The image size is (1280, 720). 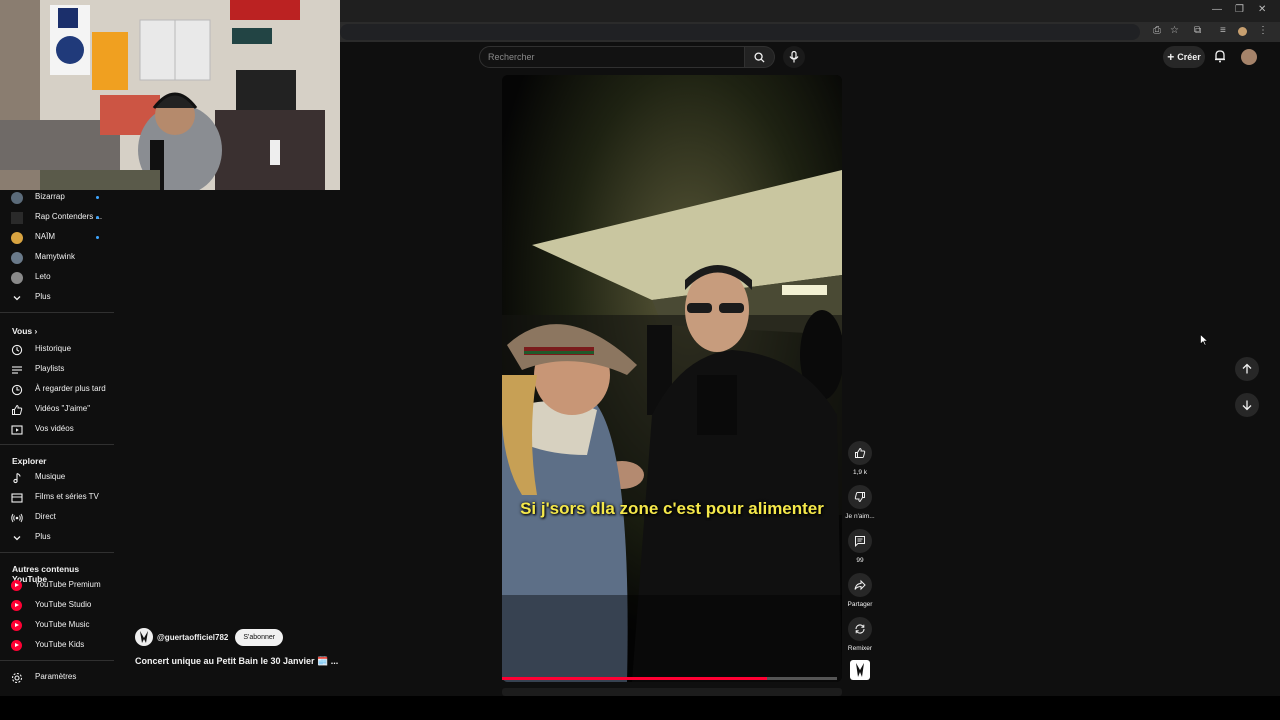 I want to click on chevron-right-icon: ›, so click(x=36, y=331).